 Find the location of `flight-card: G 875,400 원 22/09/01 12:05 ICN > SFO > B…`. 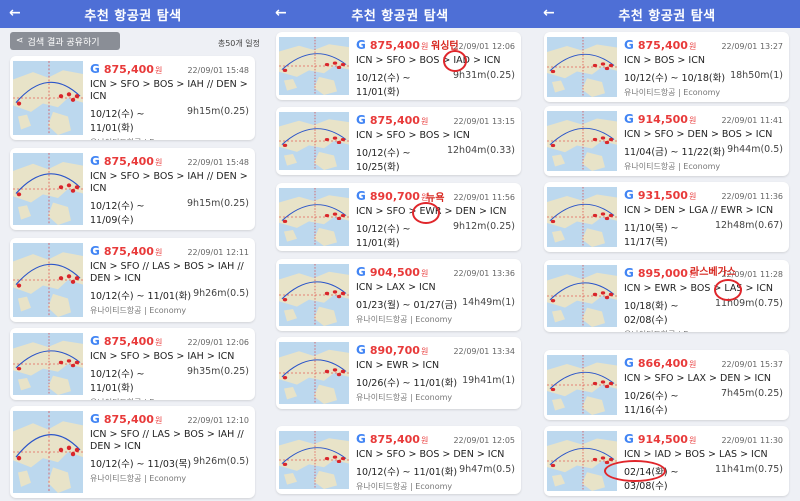

flight-card: G 875,400 원 22/09/01 12:05 ICN > SFO > B… is located at coordinates (398, 460).